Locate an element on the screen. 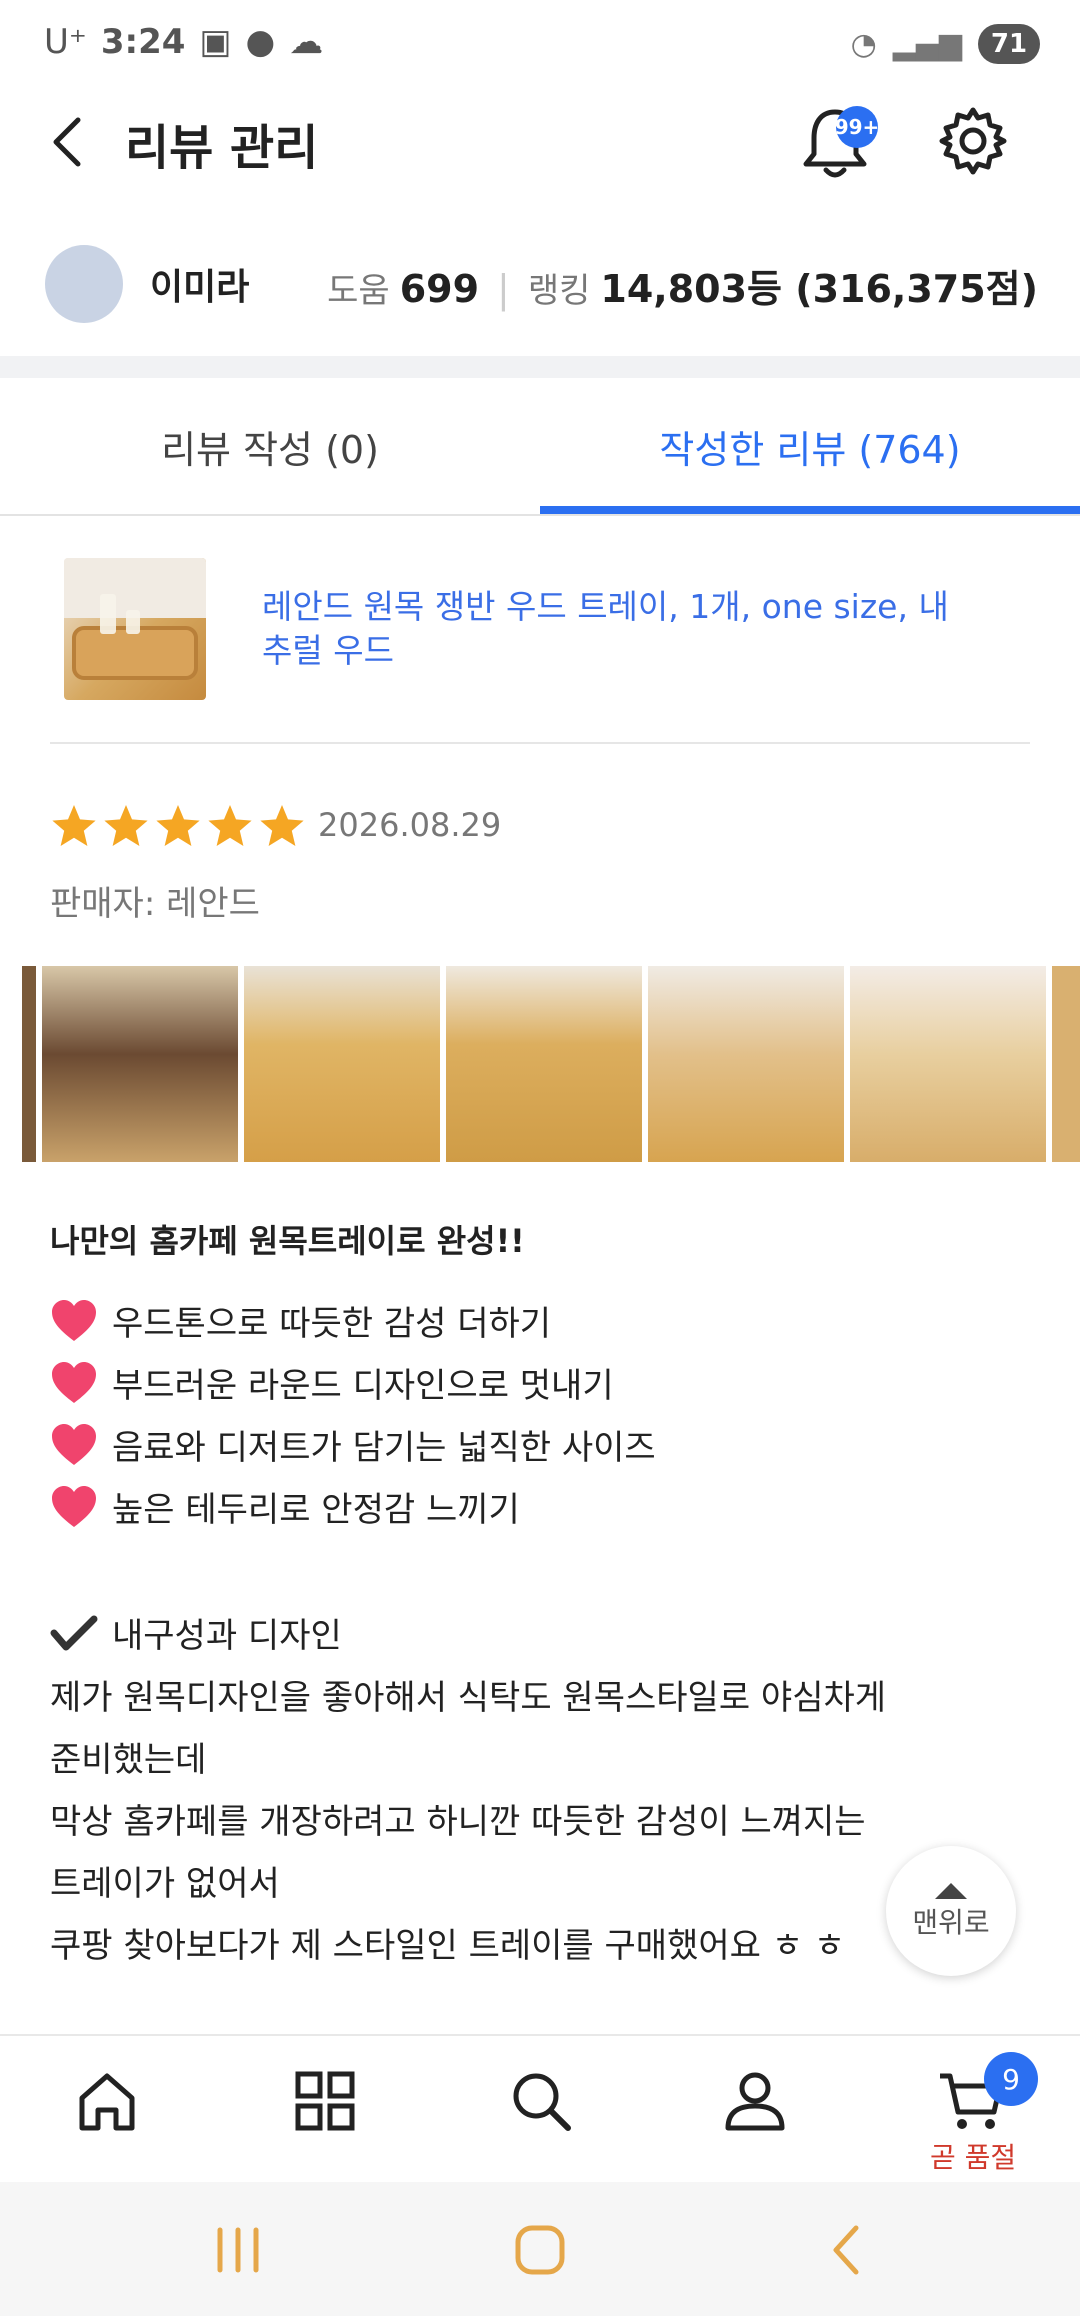 This screenshot has height=2316, width=1080. settings-gear-icon is located at coordinates (973, 141).